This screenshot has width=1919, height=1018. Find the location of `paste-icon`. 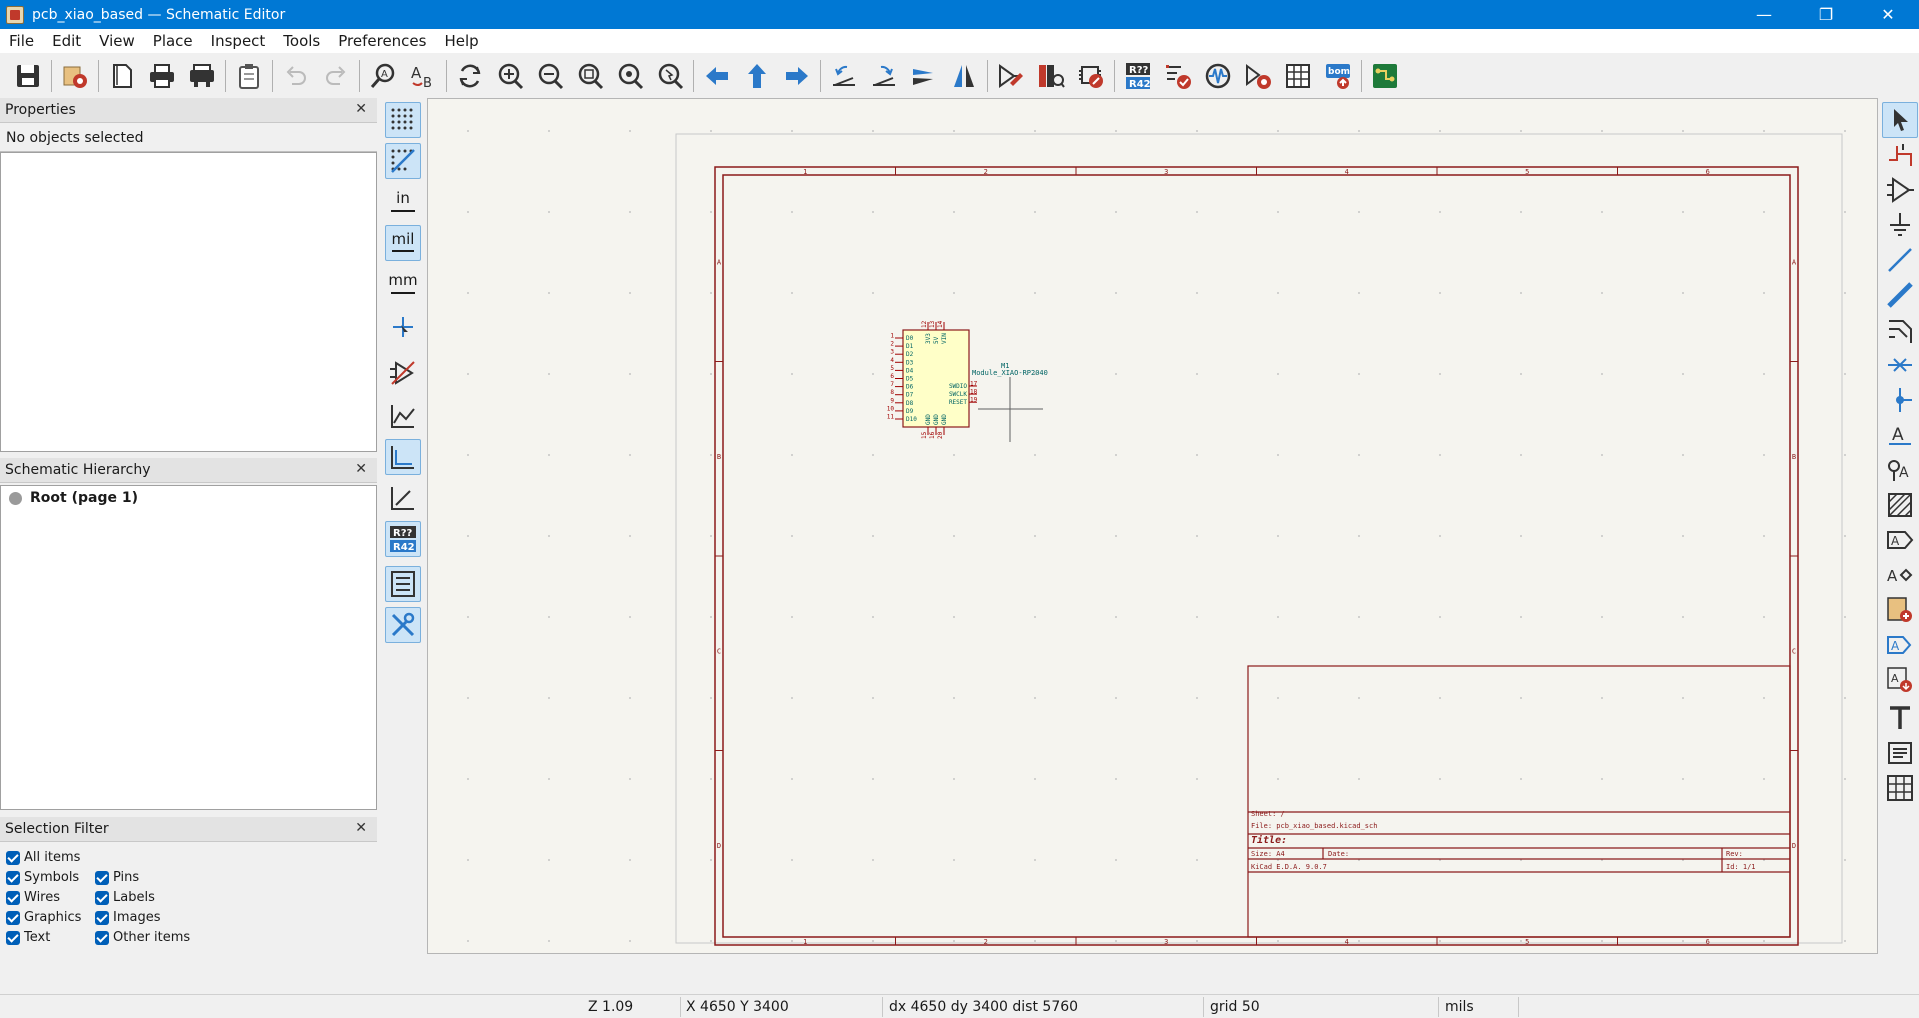

paste-icon is located at coordinates (249, 76).